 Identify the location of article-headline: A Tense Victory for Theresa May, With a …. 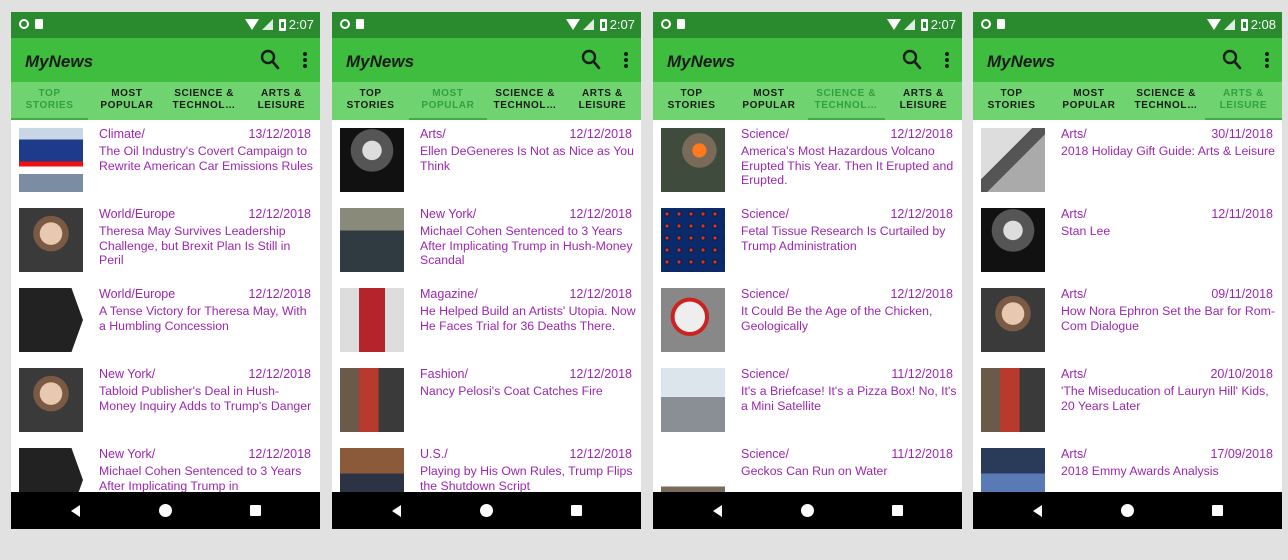
(203, 318).